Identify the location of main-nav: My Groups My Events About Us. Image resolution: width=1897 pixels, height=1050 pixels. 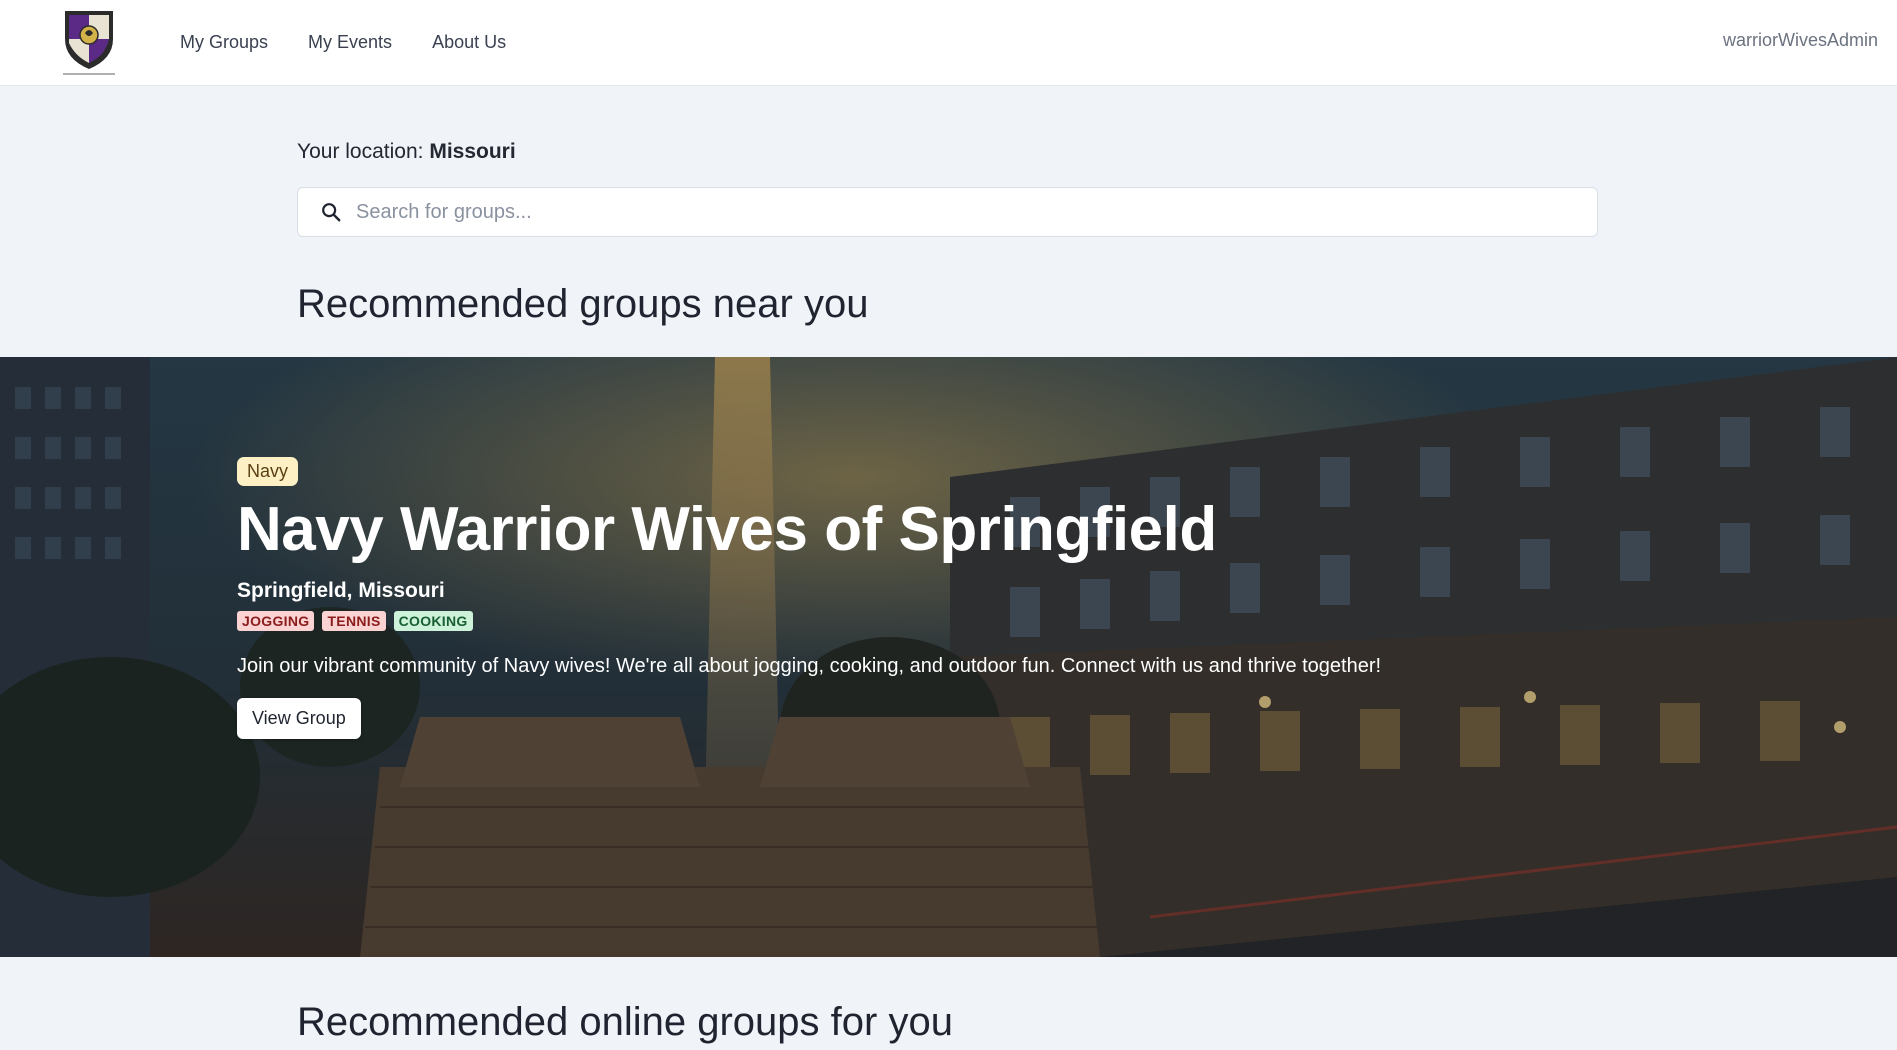
(343, 42).